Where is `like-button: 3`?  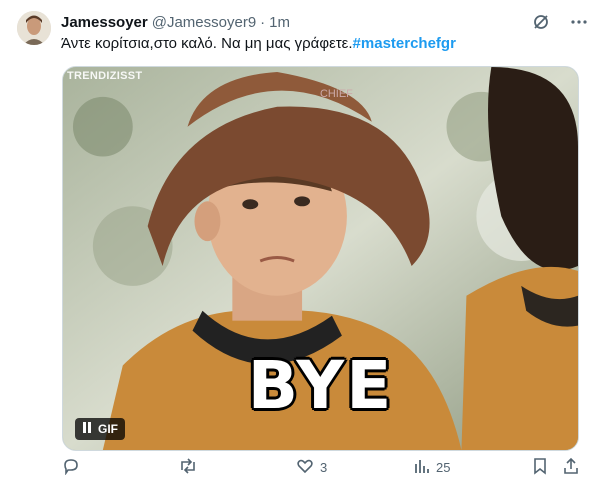 like-button: 3 is located at coordinates (311, 467).